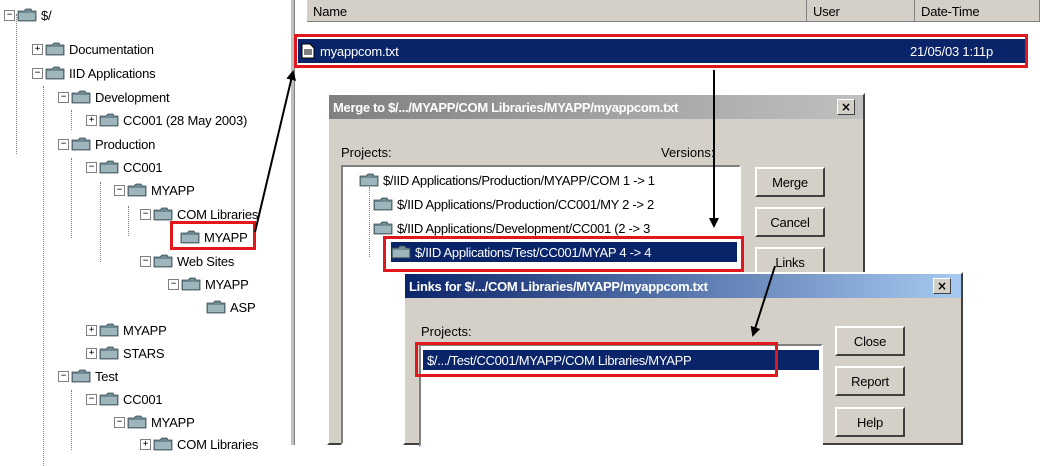 This screenshot has height=466, width=1040. Describe the element at coordinates (275, 151) in the screenshot. I see `arrow-tree-to-file` at that location.